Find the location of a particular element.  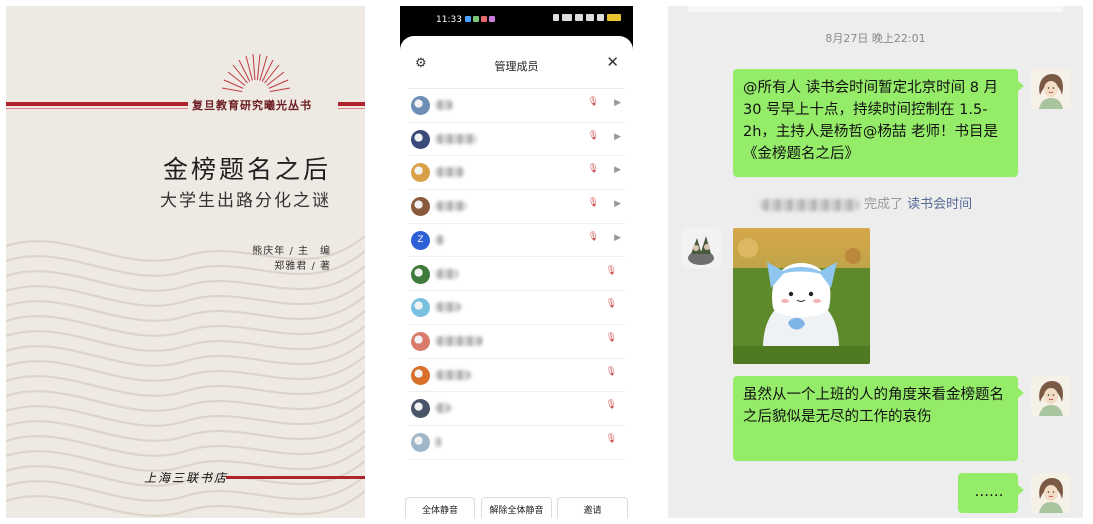

status-bar: 11:33 is located at coordinates (516, 20).